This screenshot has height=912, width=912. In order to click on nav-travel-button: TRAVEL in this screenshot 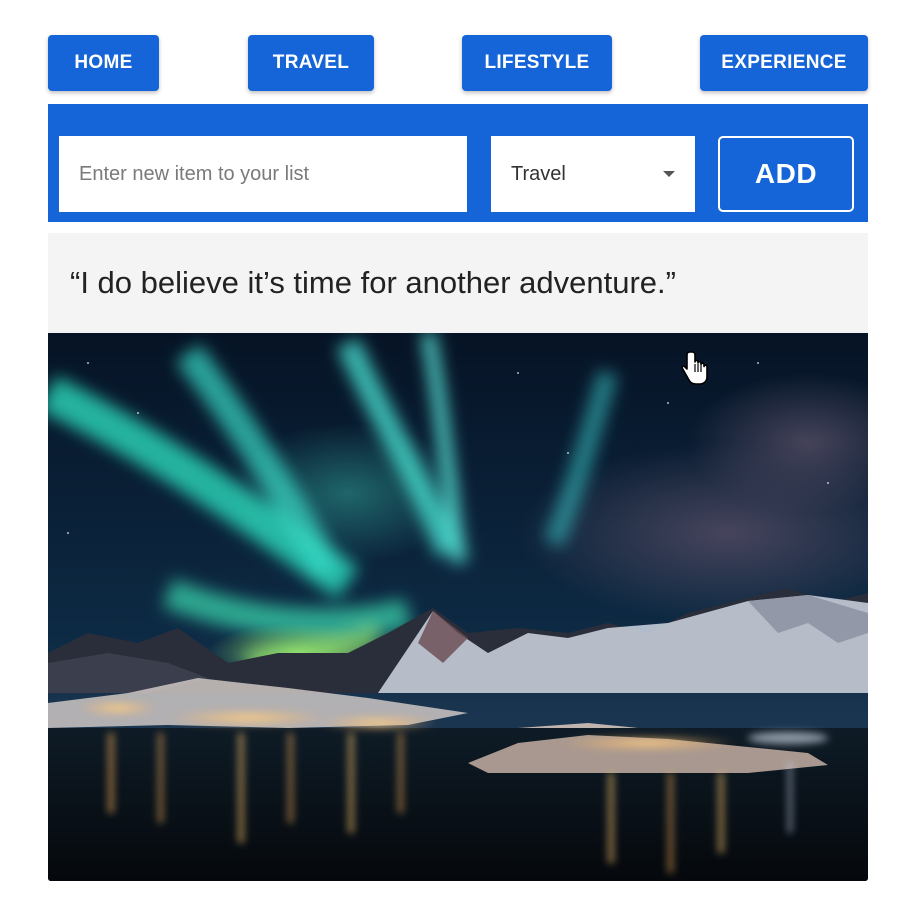, I will do `click(311, 63)`.